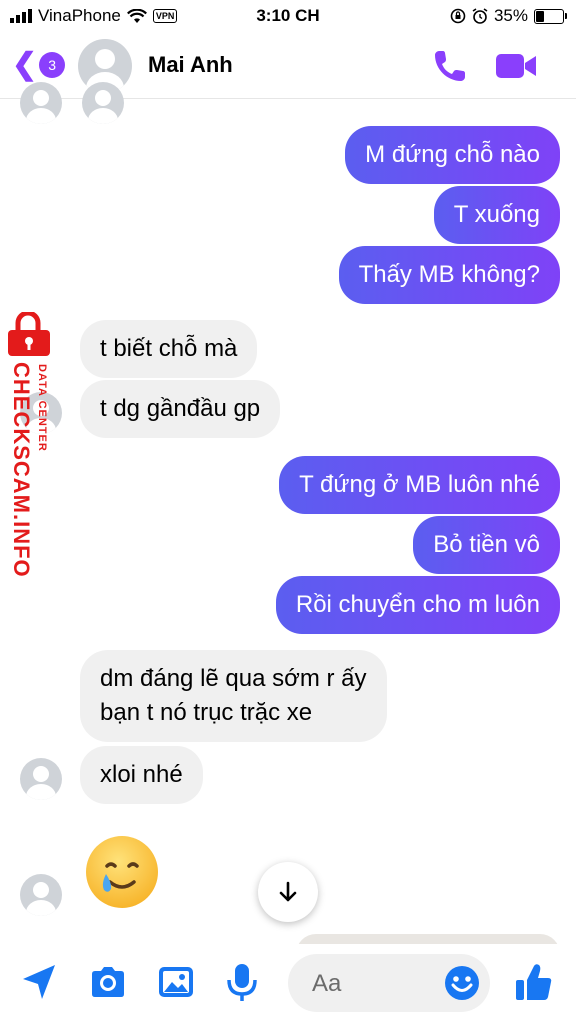 Image resolution: width=576 pixels, height=1024 pixels. I want to click on message-line: bạn t nó trục trặc xe, so click(206, 712).